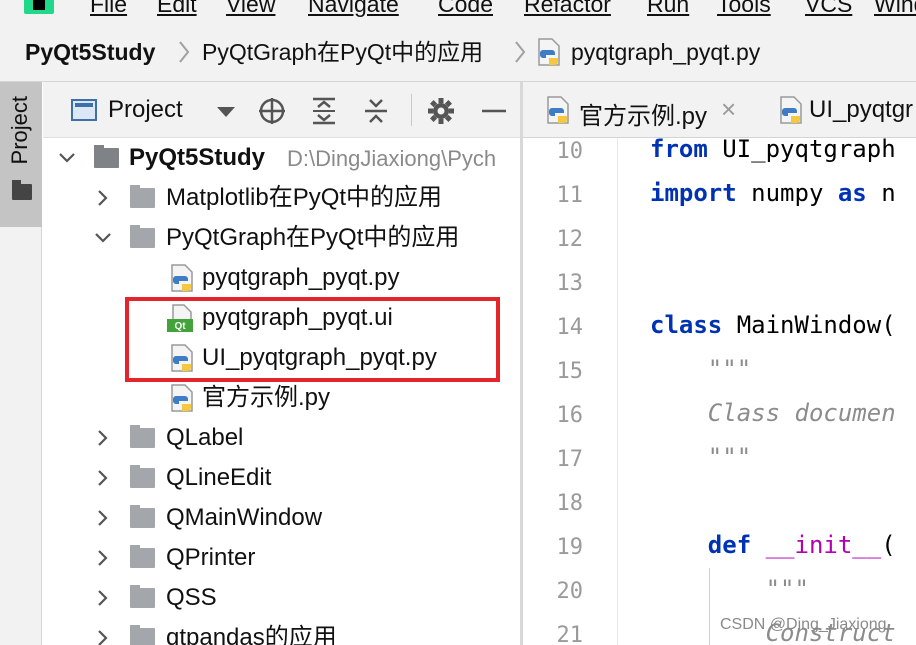 This screenshot has width=916, height=645. I want to click on tree-item-label: QSS, so click(191, 597).